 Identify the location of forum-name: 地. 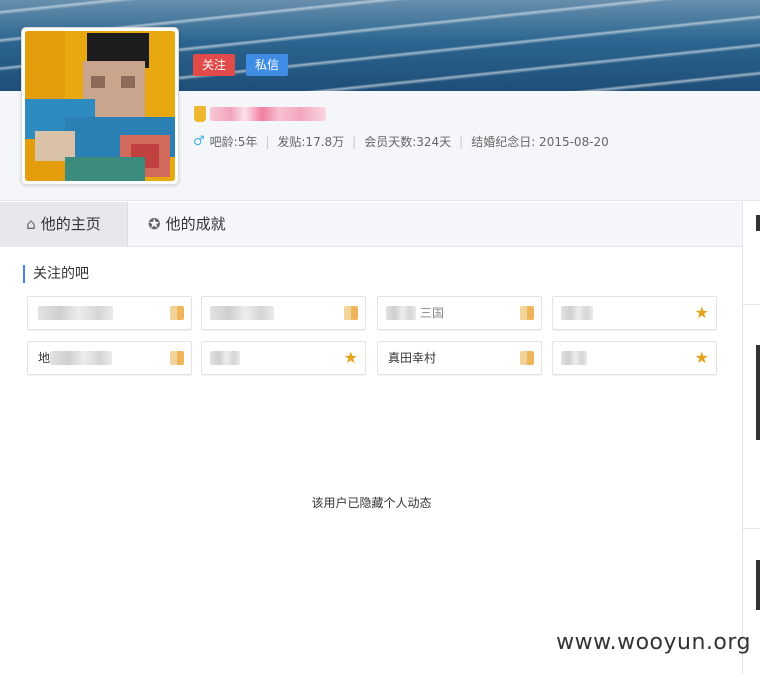
(44, 358).